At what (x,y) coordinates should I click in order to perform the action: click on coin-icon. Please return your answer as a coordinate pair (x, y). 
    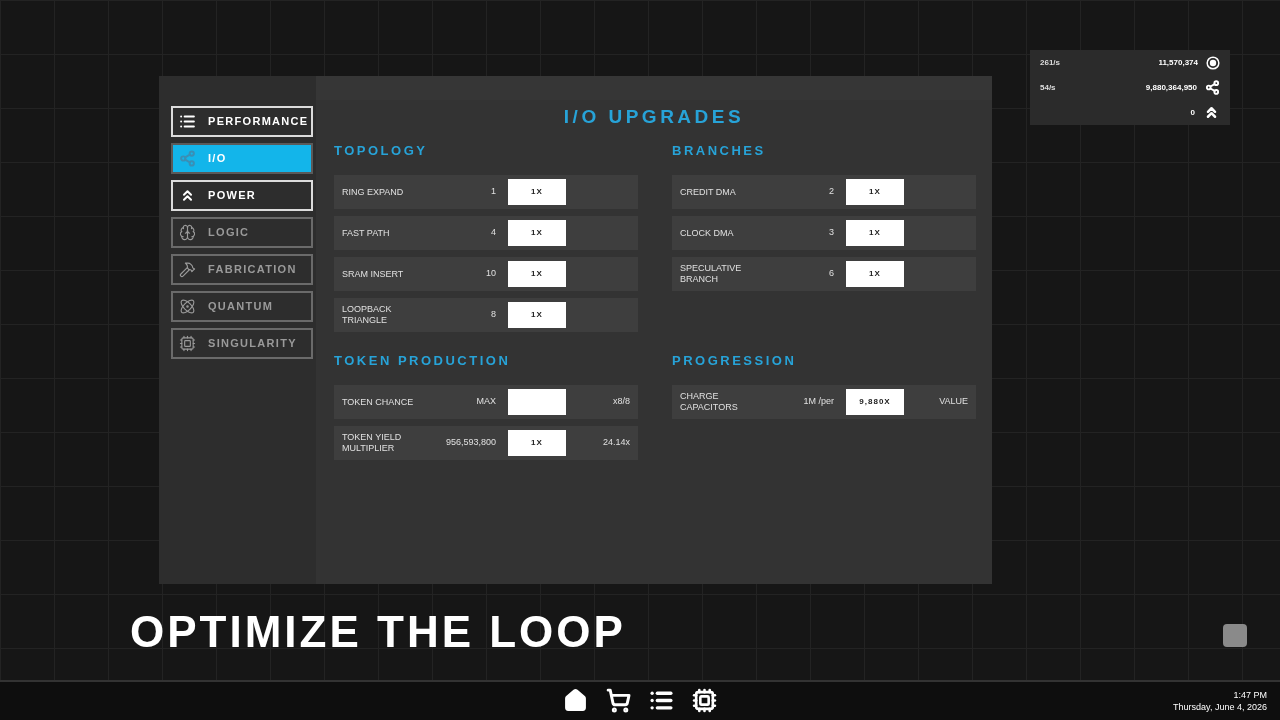
    Looking at the image, I should click on (1213, 62).